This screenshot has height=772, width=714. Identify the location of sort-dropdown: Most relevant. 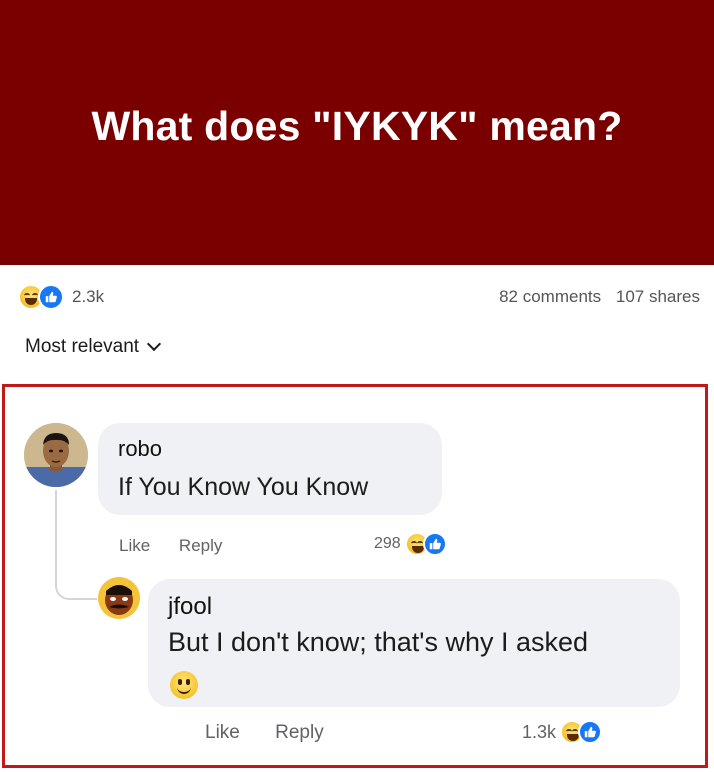
(93, 347).